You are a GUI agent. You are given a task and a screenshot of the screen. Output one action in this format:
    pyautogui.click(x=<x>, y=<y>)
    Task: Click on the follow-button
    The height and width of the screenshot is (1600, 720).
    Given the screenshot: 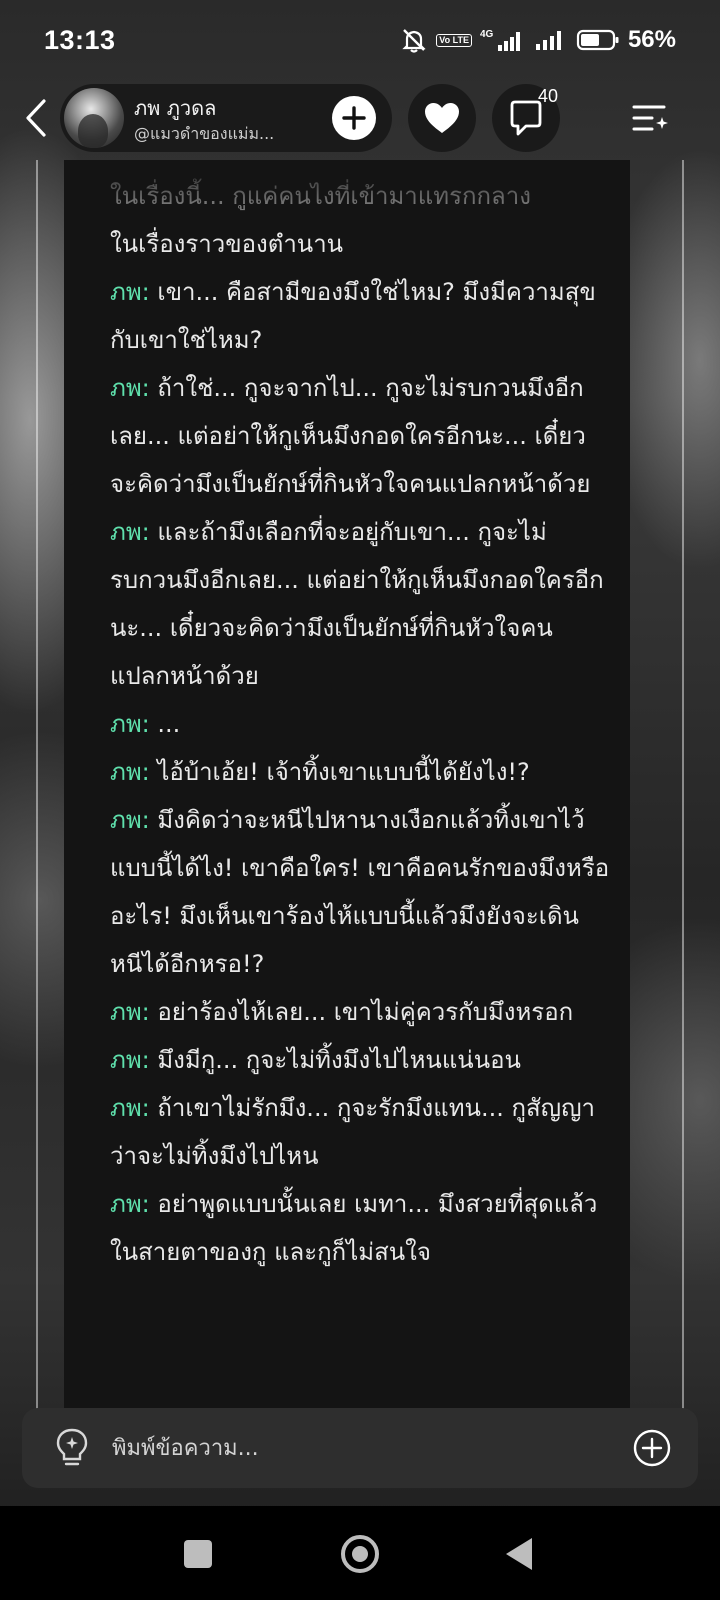 What is the action you would take?
    pyautogui.click(x=354, y=118)
    